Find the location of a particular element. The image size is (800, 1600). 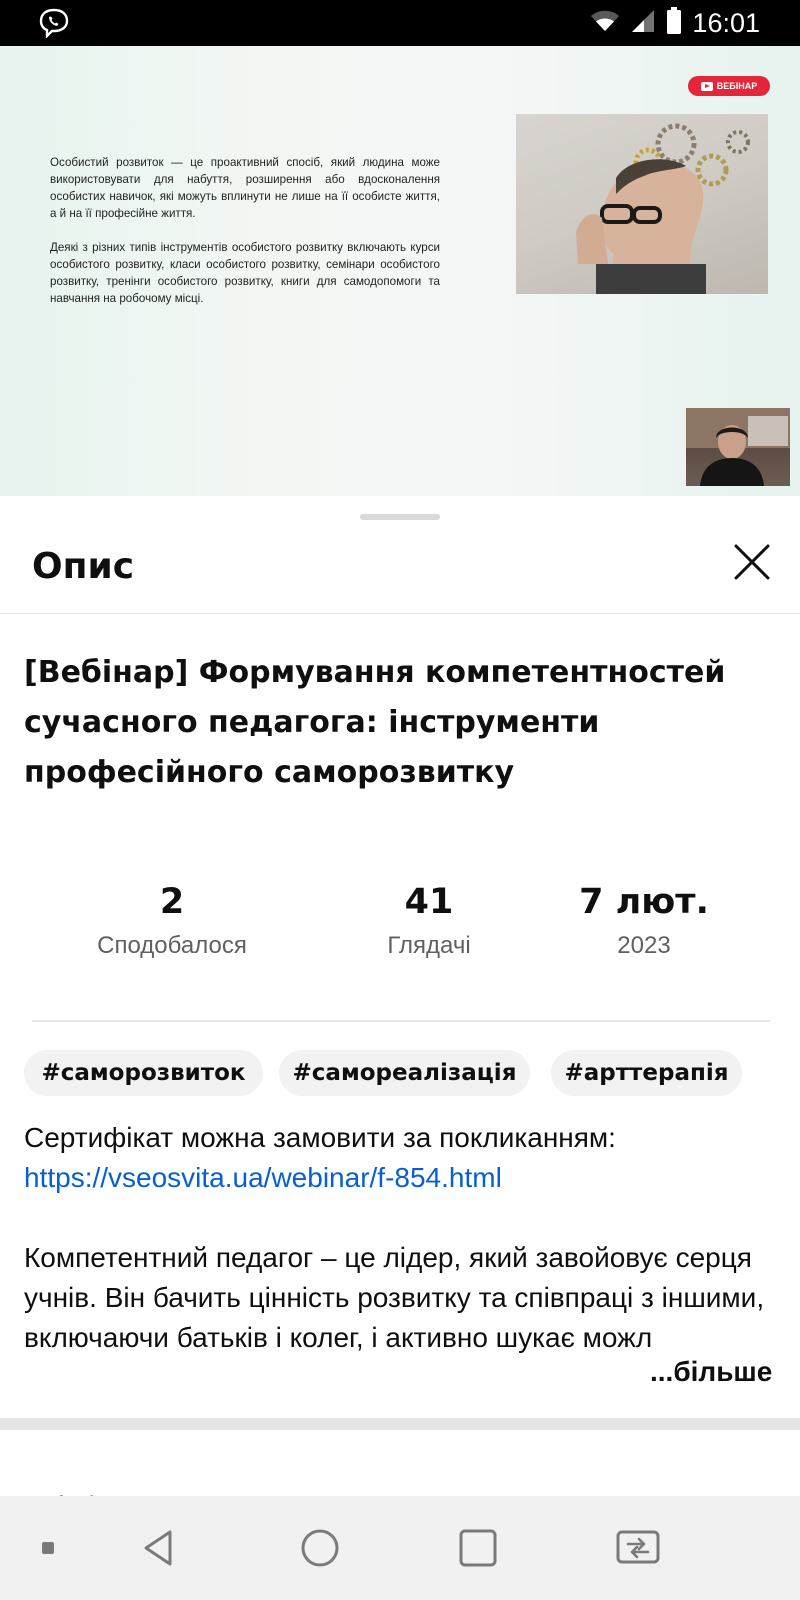

wifi-icon is located at coordinates (605, 23).